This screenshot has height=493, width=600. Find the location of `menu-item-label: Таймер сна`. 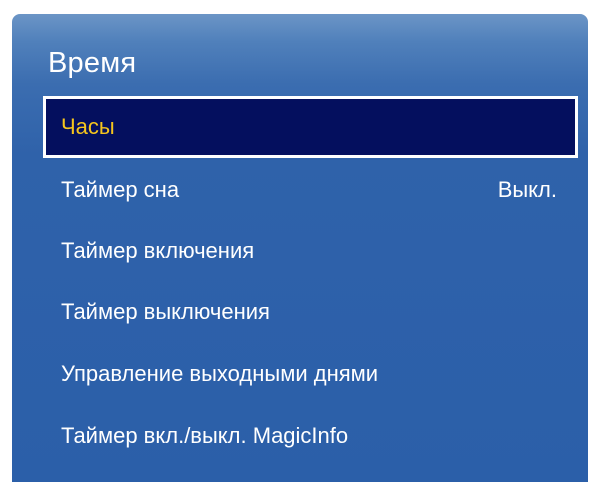

menu-item-label: Таймер сна is located at coordinates (120, 189).